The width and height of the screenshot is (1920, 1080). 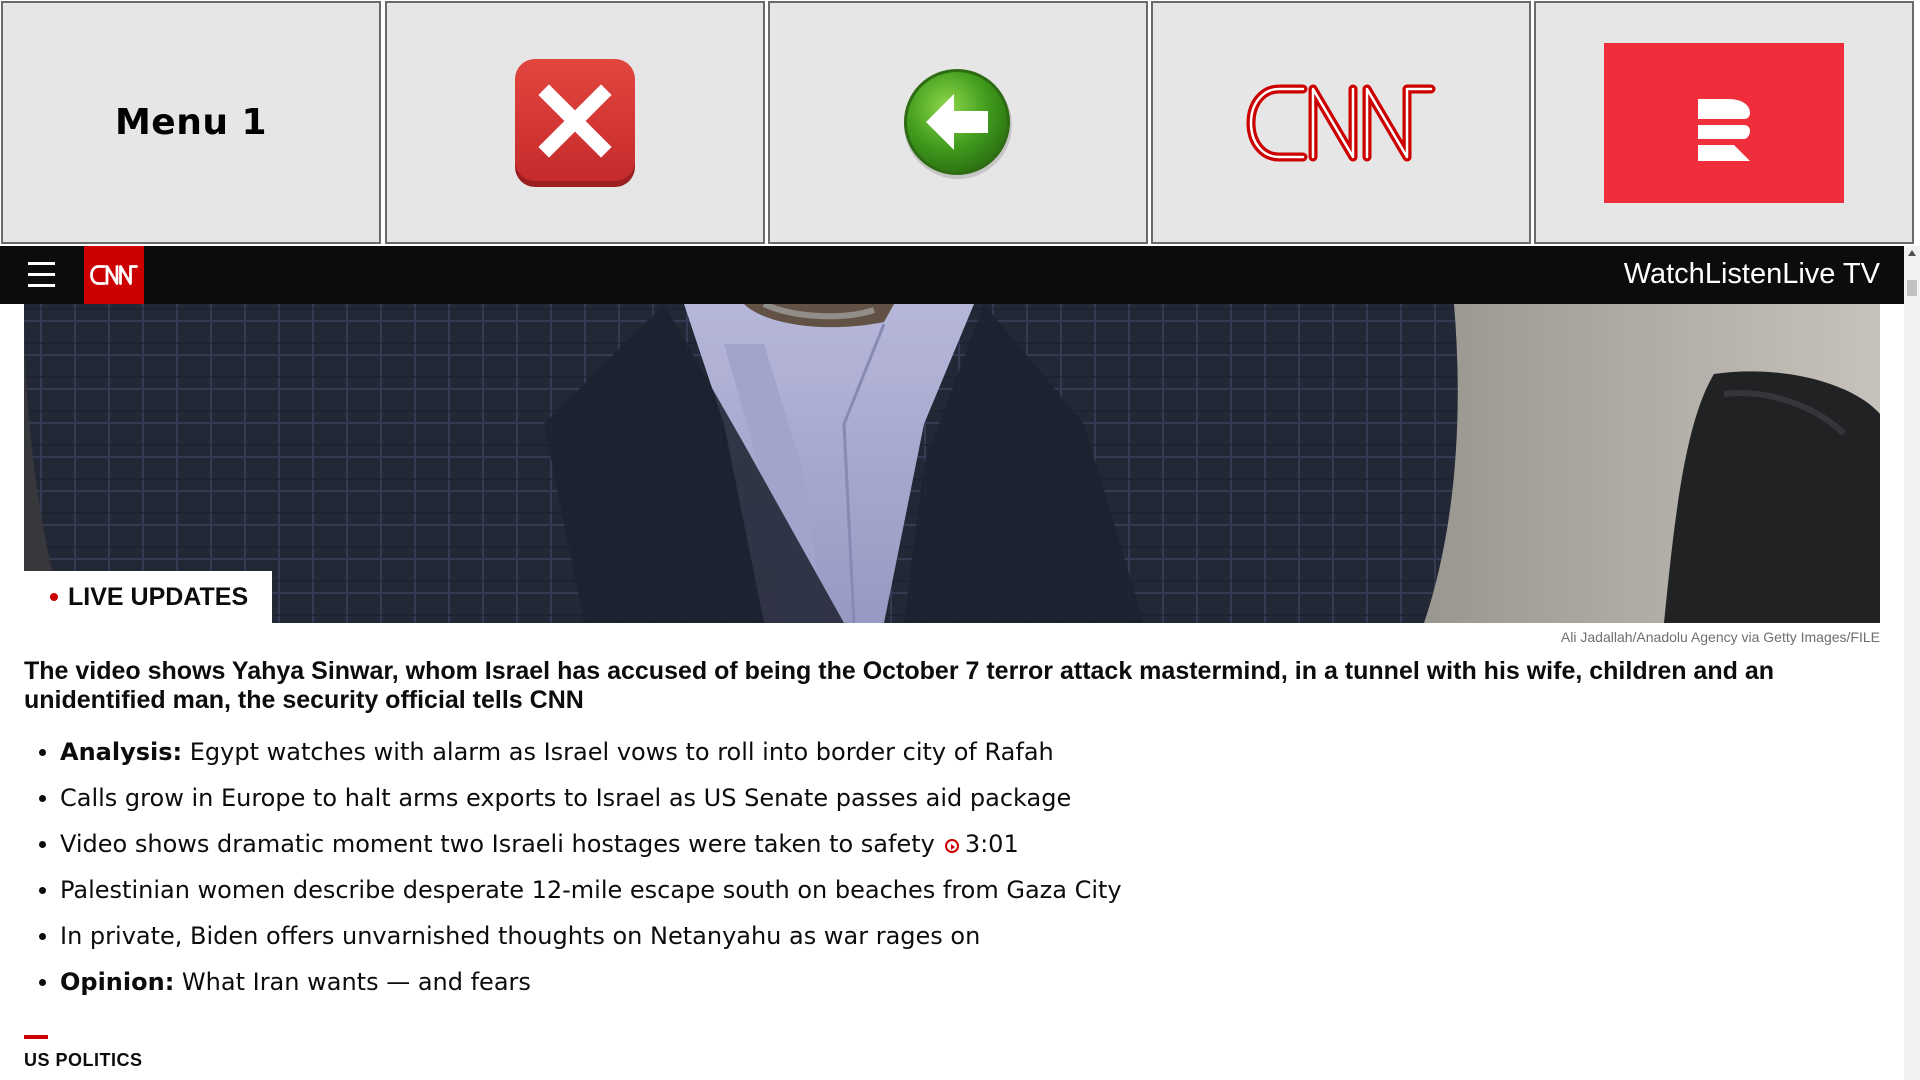 I want to click on back-button, so click(x=958, y=122).